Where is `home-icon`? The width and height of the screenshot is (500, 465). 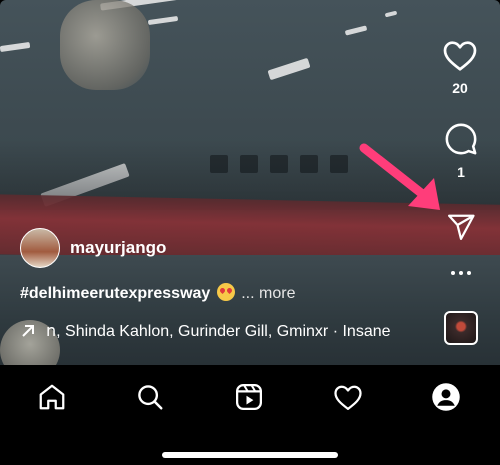 home-icon is located at coordinates (52, 397).